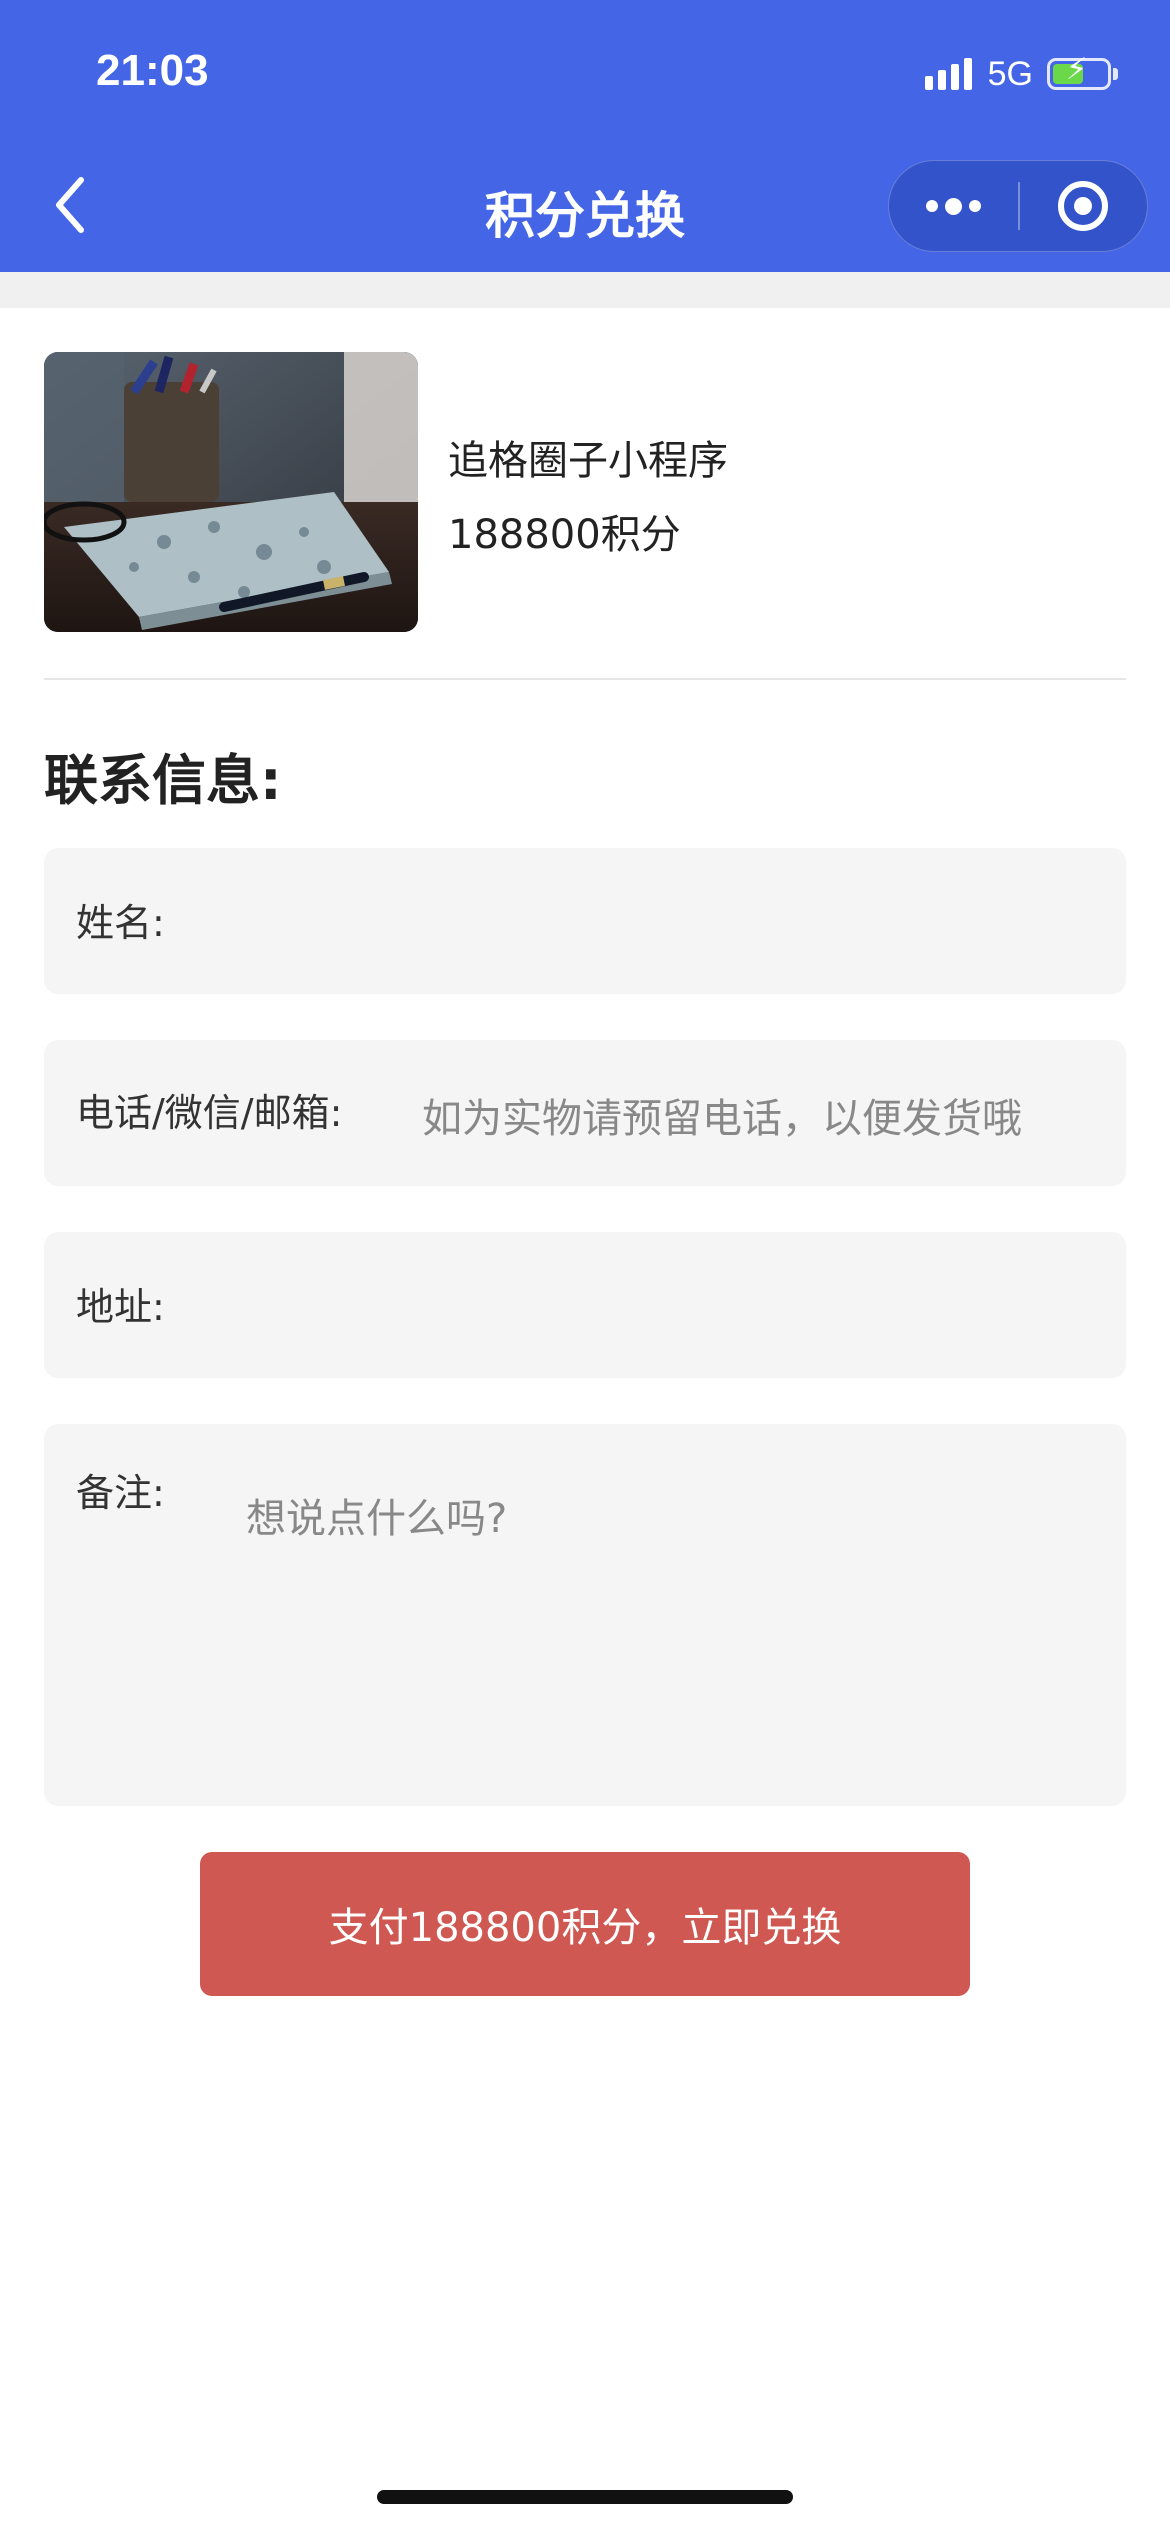 Image resolution: width=1170 pixels, height=2532 pixels. Describe the element at coordinates (585, 1305) in the screenshot. I see `address-field: 地址:` at that location.